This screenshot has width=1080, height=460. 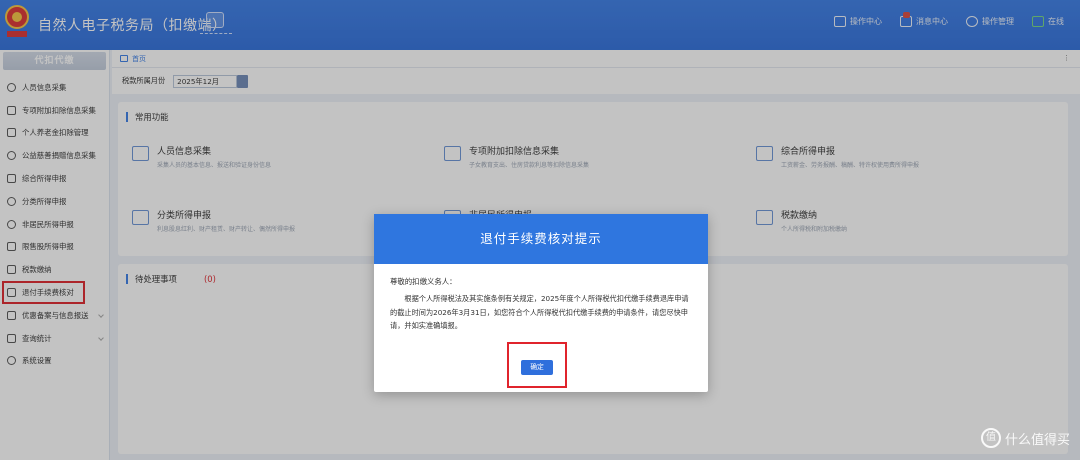 What do you see at coordinates (423, 281) in the screenshot?
I see `dialog-greeting: 尊敬的扣缴义务人：` at bounding box center [423, 281].